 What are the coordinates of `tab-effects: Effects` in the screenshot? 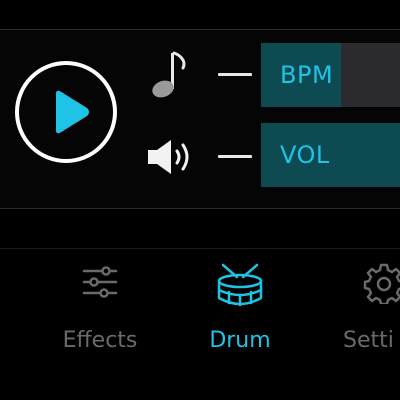 It's located at (100, 312).